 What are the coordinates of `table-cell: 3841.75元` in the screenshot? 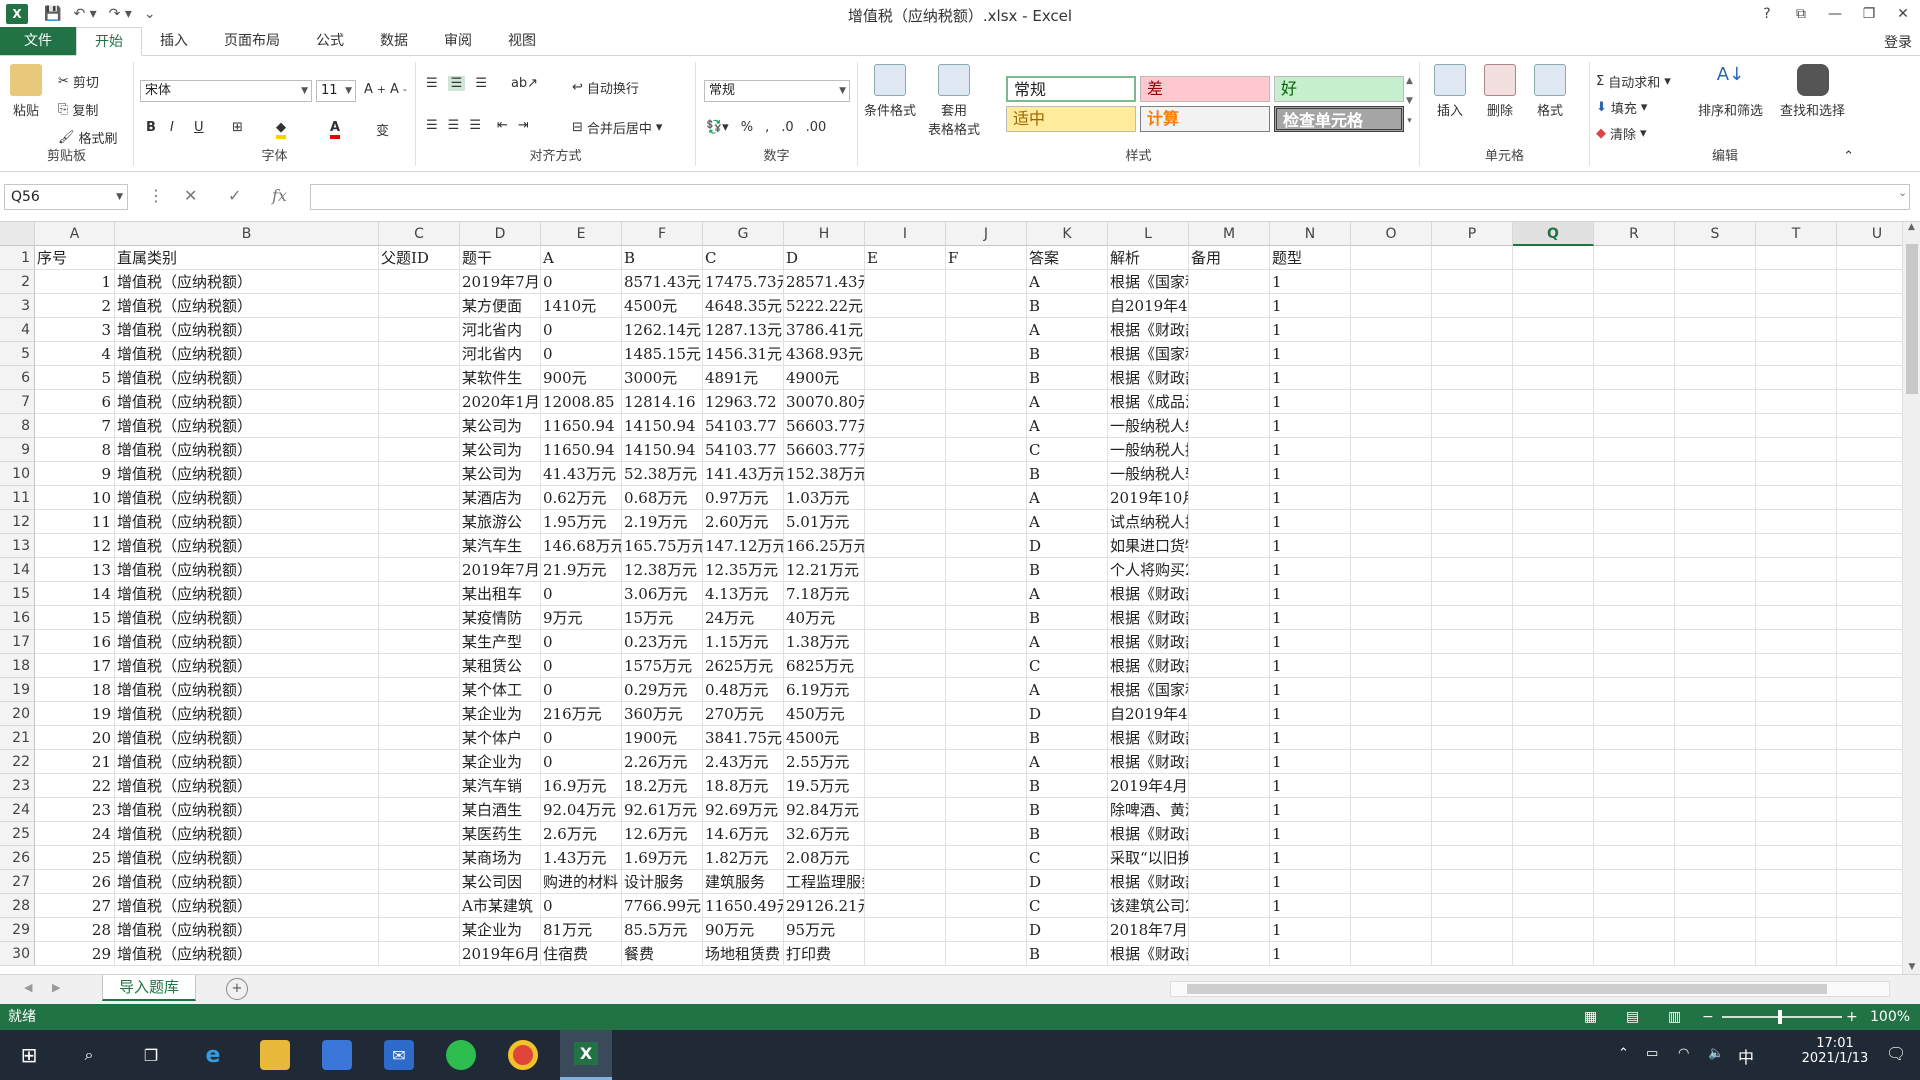 It's located at (743, 738).